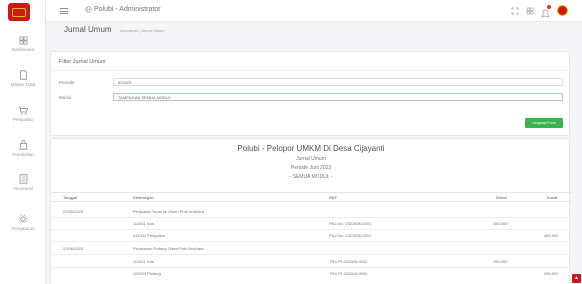 The image size is (582, 284). What do you see at coordinates (539, 10) in the screenshot?
I see `top-bar-actions` at bounding box center [539, 10].